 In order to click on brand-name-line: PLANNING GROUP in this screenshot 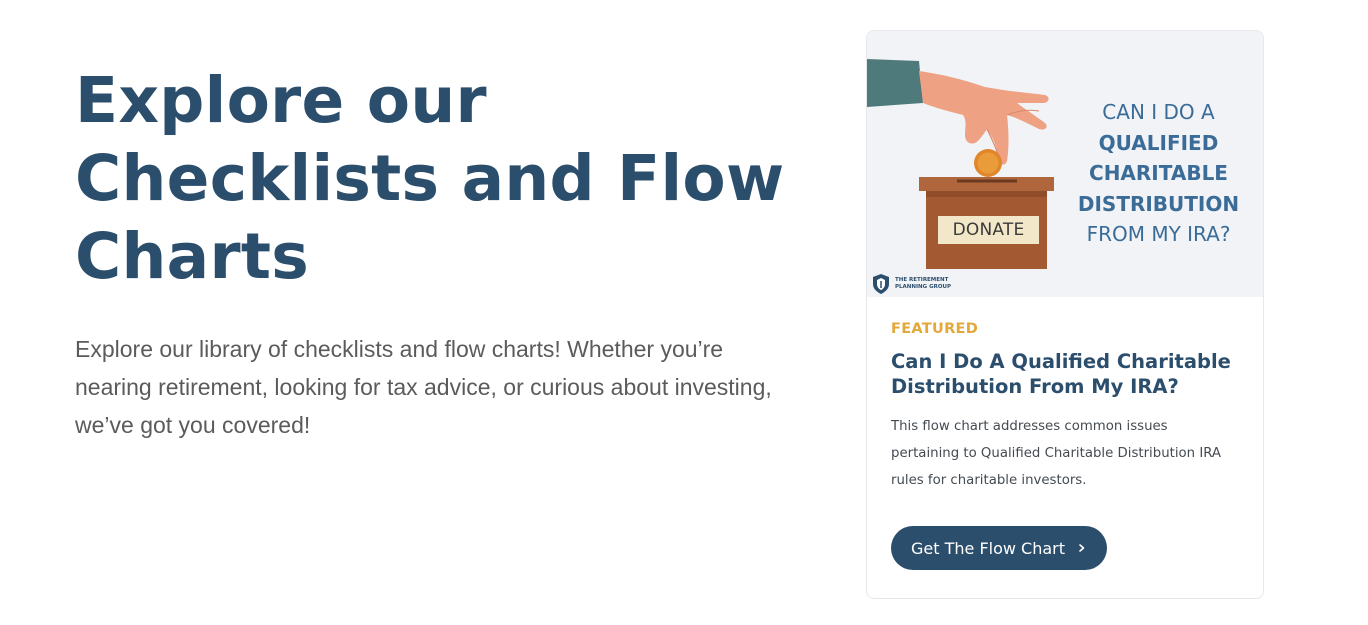, I will do `click(923, 287)`.